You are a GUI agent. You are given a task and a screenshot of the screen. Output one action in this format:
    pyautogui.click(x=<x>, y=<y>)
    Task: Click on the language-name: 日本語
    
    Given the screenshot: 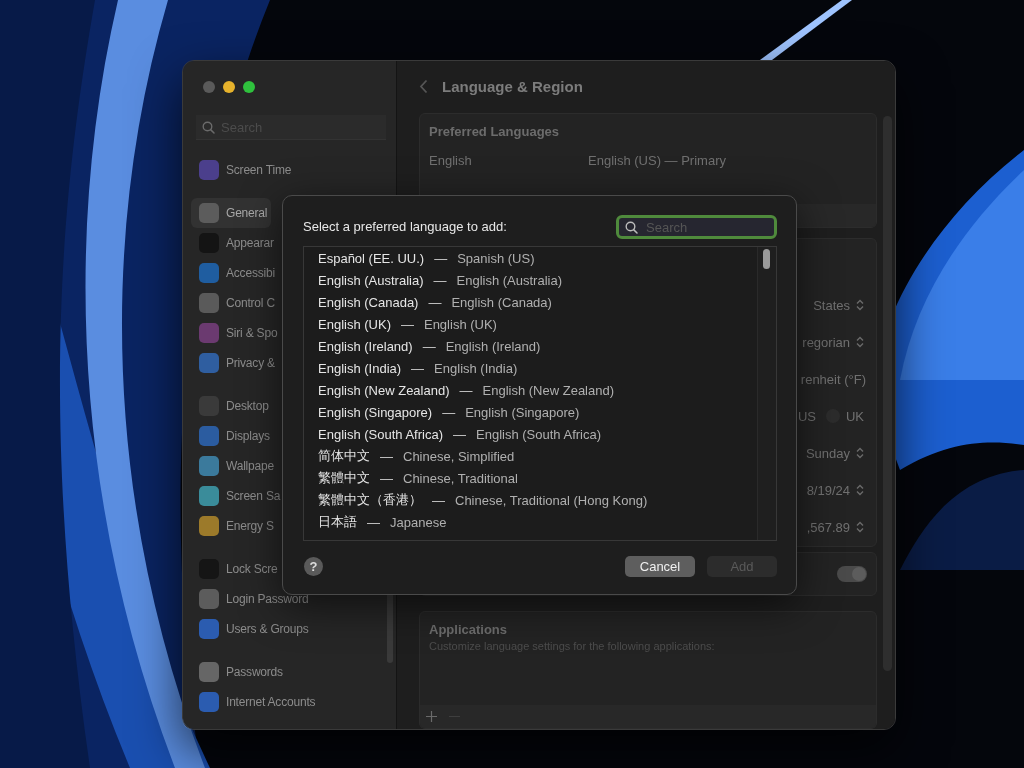 What is the action you would take?
    pyautogui.click(x=337, y=522)
    